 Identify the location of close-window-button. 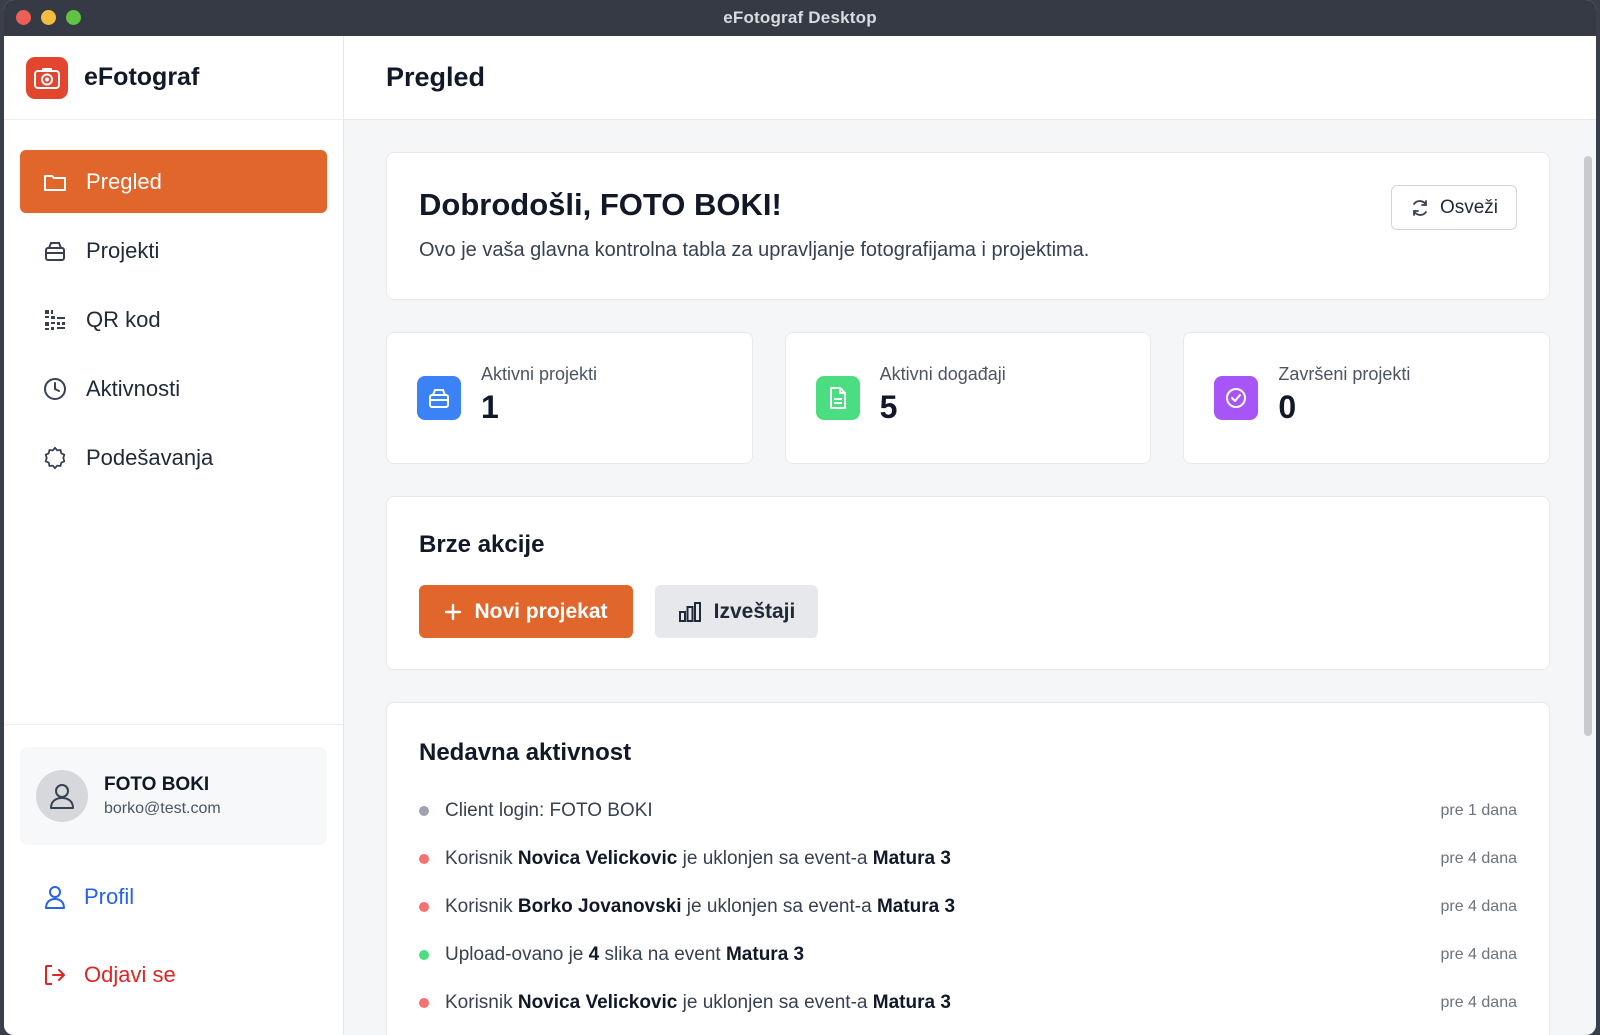
(23, 17).